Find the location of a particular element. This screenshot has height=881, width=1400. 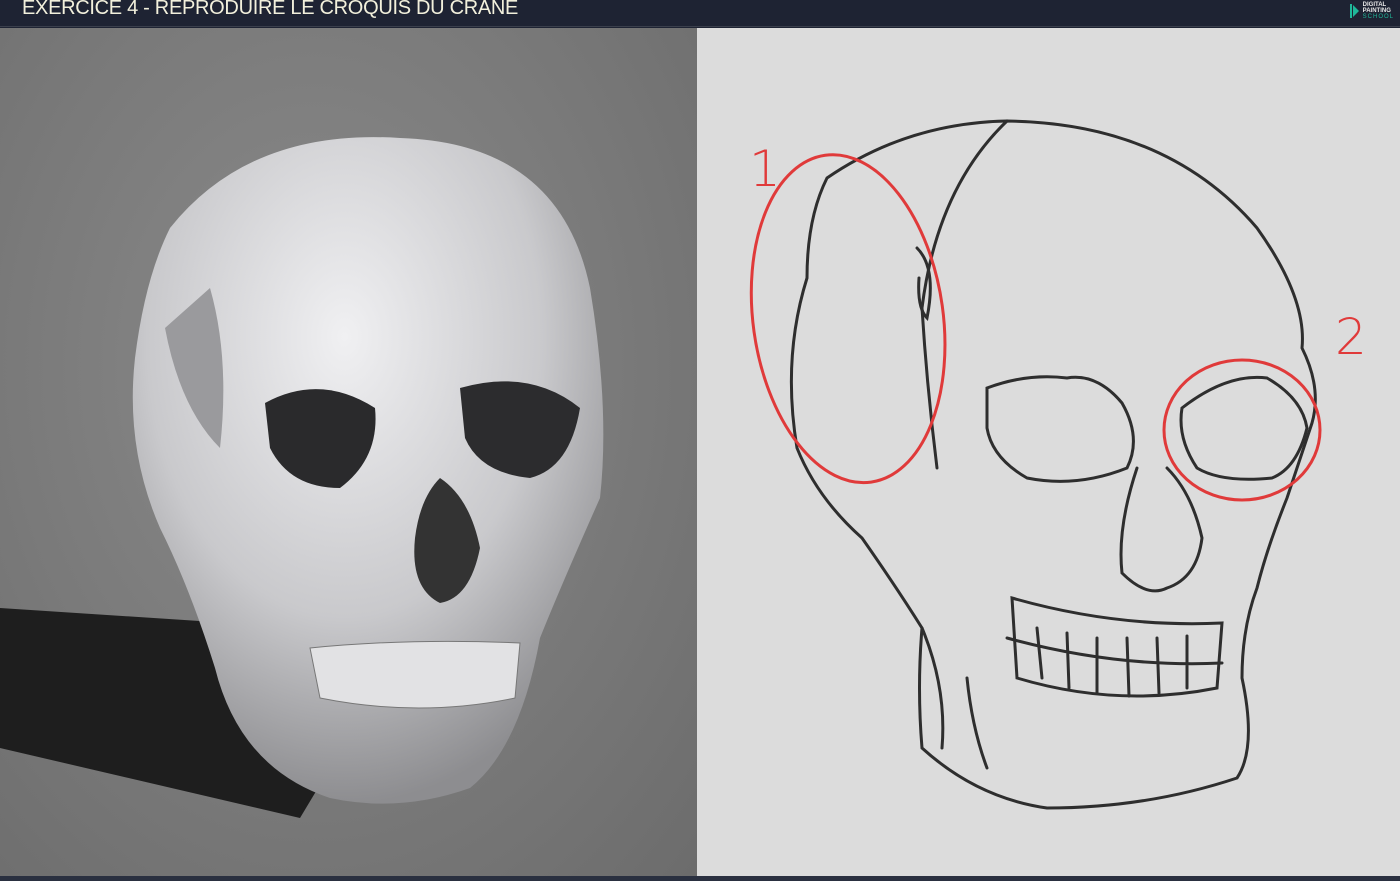

annotation-label-2: 2 is located at coordinates (1351, 337).